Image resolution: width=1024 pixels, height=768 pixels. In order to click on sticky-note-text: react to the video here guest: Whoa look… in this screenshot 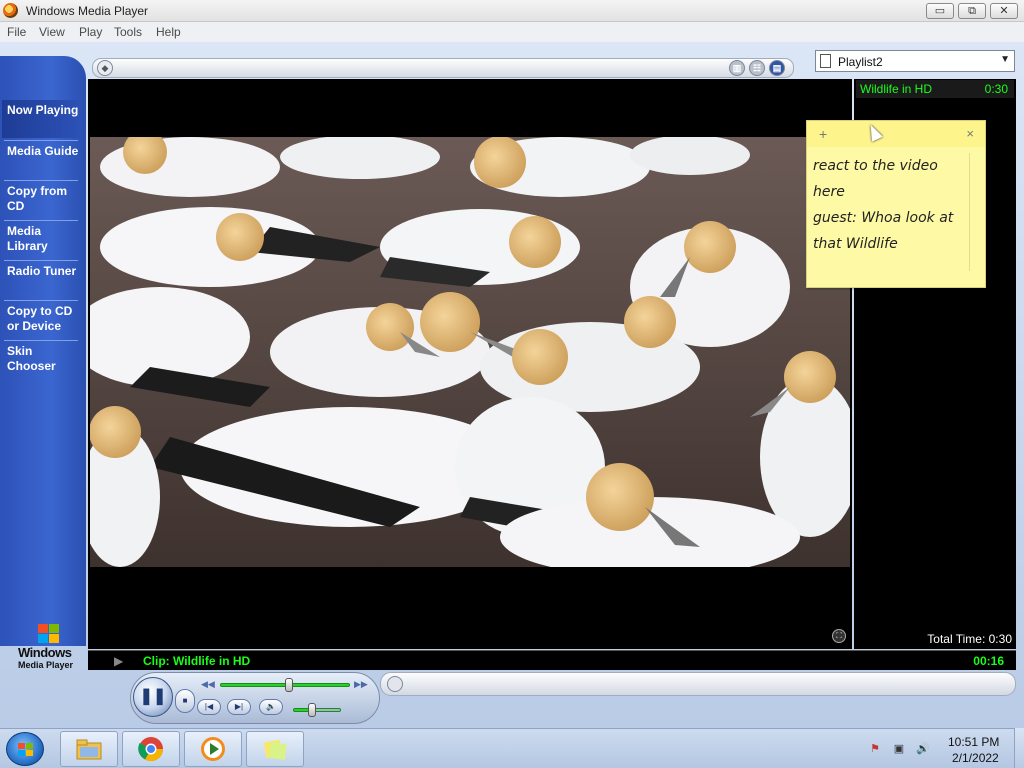, I will do `click(890, 205)`.